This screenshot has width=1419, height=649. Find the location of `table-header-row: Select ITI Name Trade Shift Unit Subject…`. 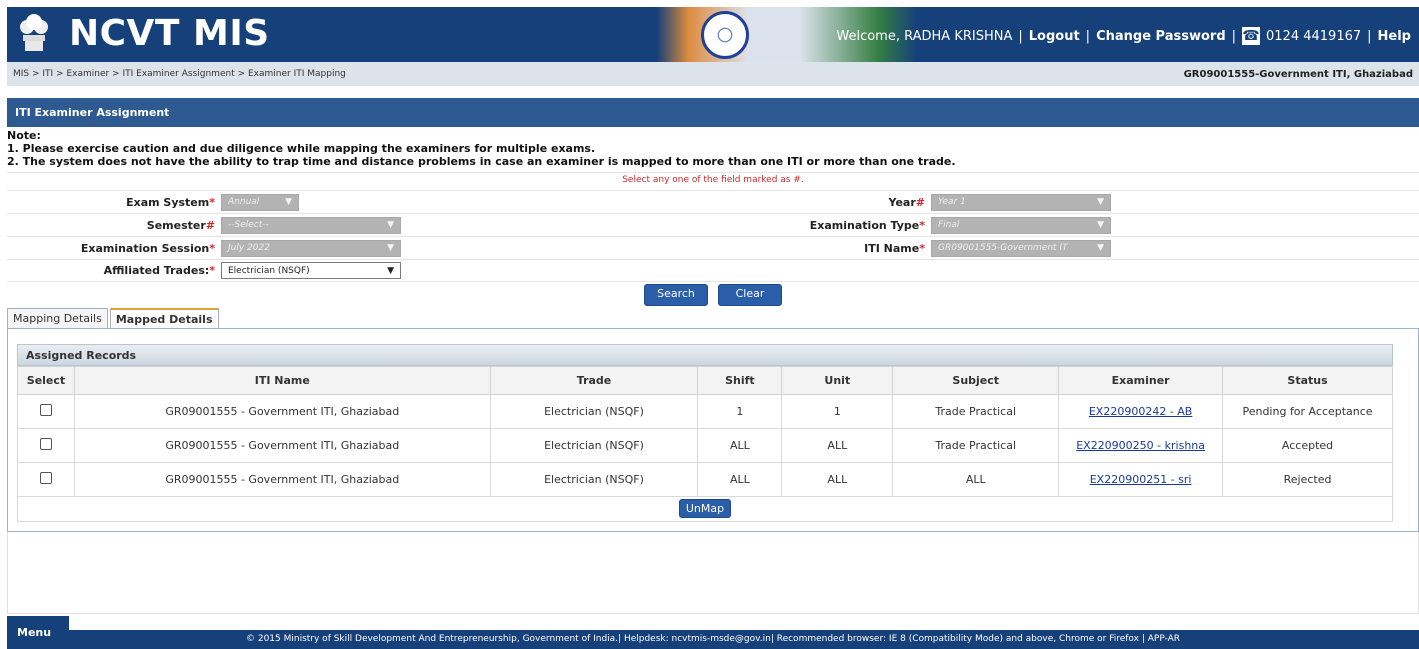

table-header-row: Select ITI Name Trade Shift Unit Subject… is located at coordinates (705, 380).